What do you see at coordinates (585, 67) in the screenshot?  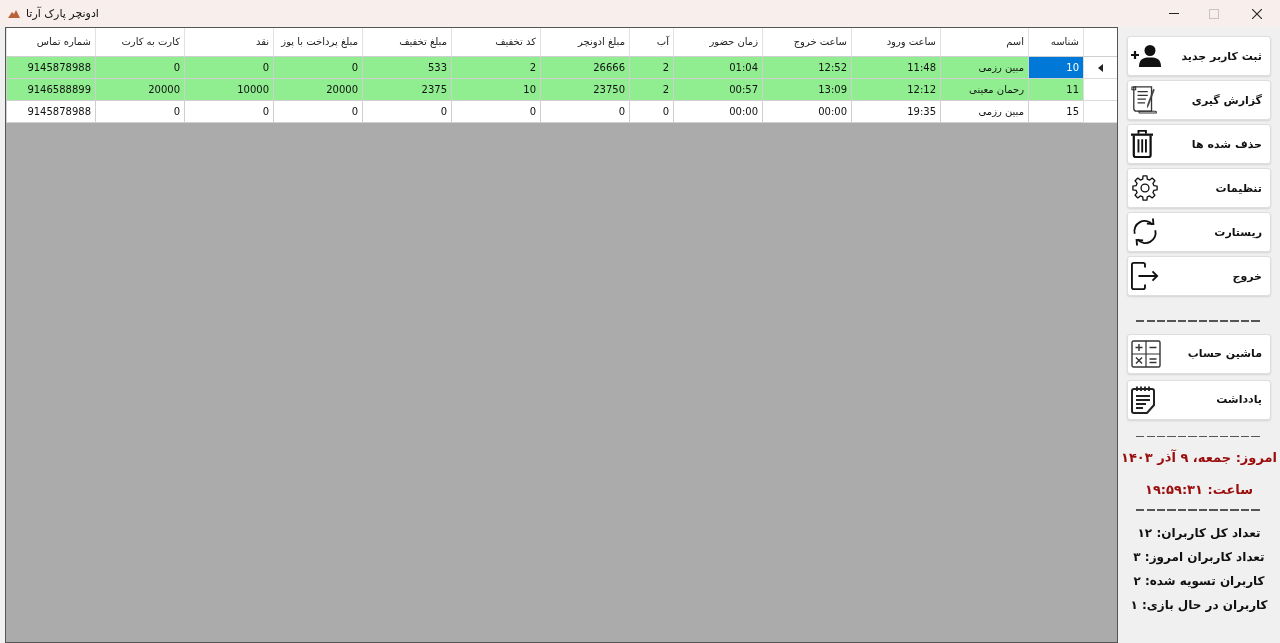 I see `table-cell: 26666` at bounding box center [585, 67].